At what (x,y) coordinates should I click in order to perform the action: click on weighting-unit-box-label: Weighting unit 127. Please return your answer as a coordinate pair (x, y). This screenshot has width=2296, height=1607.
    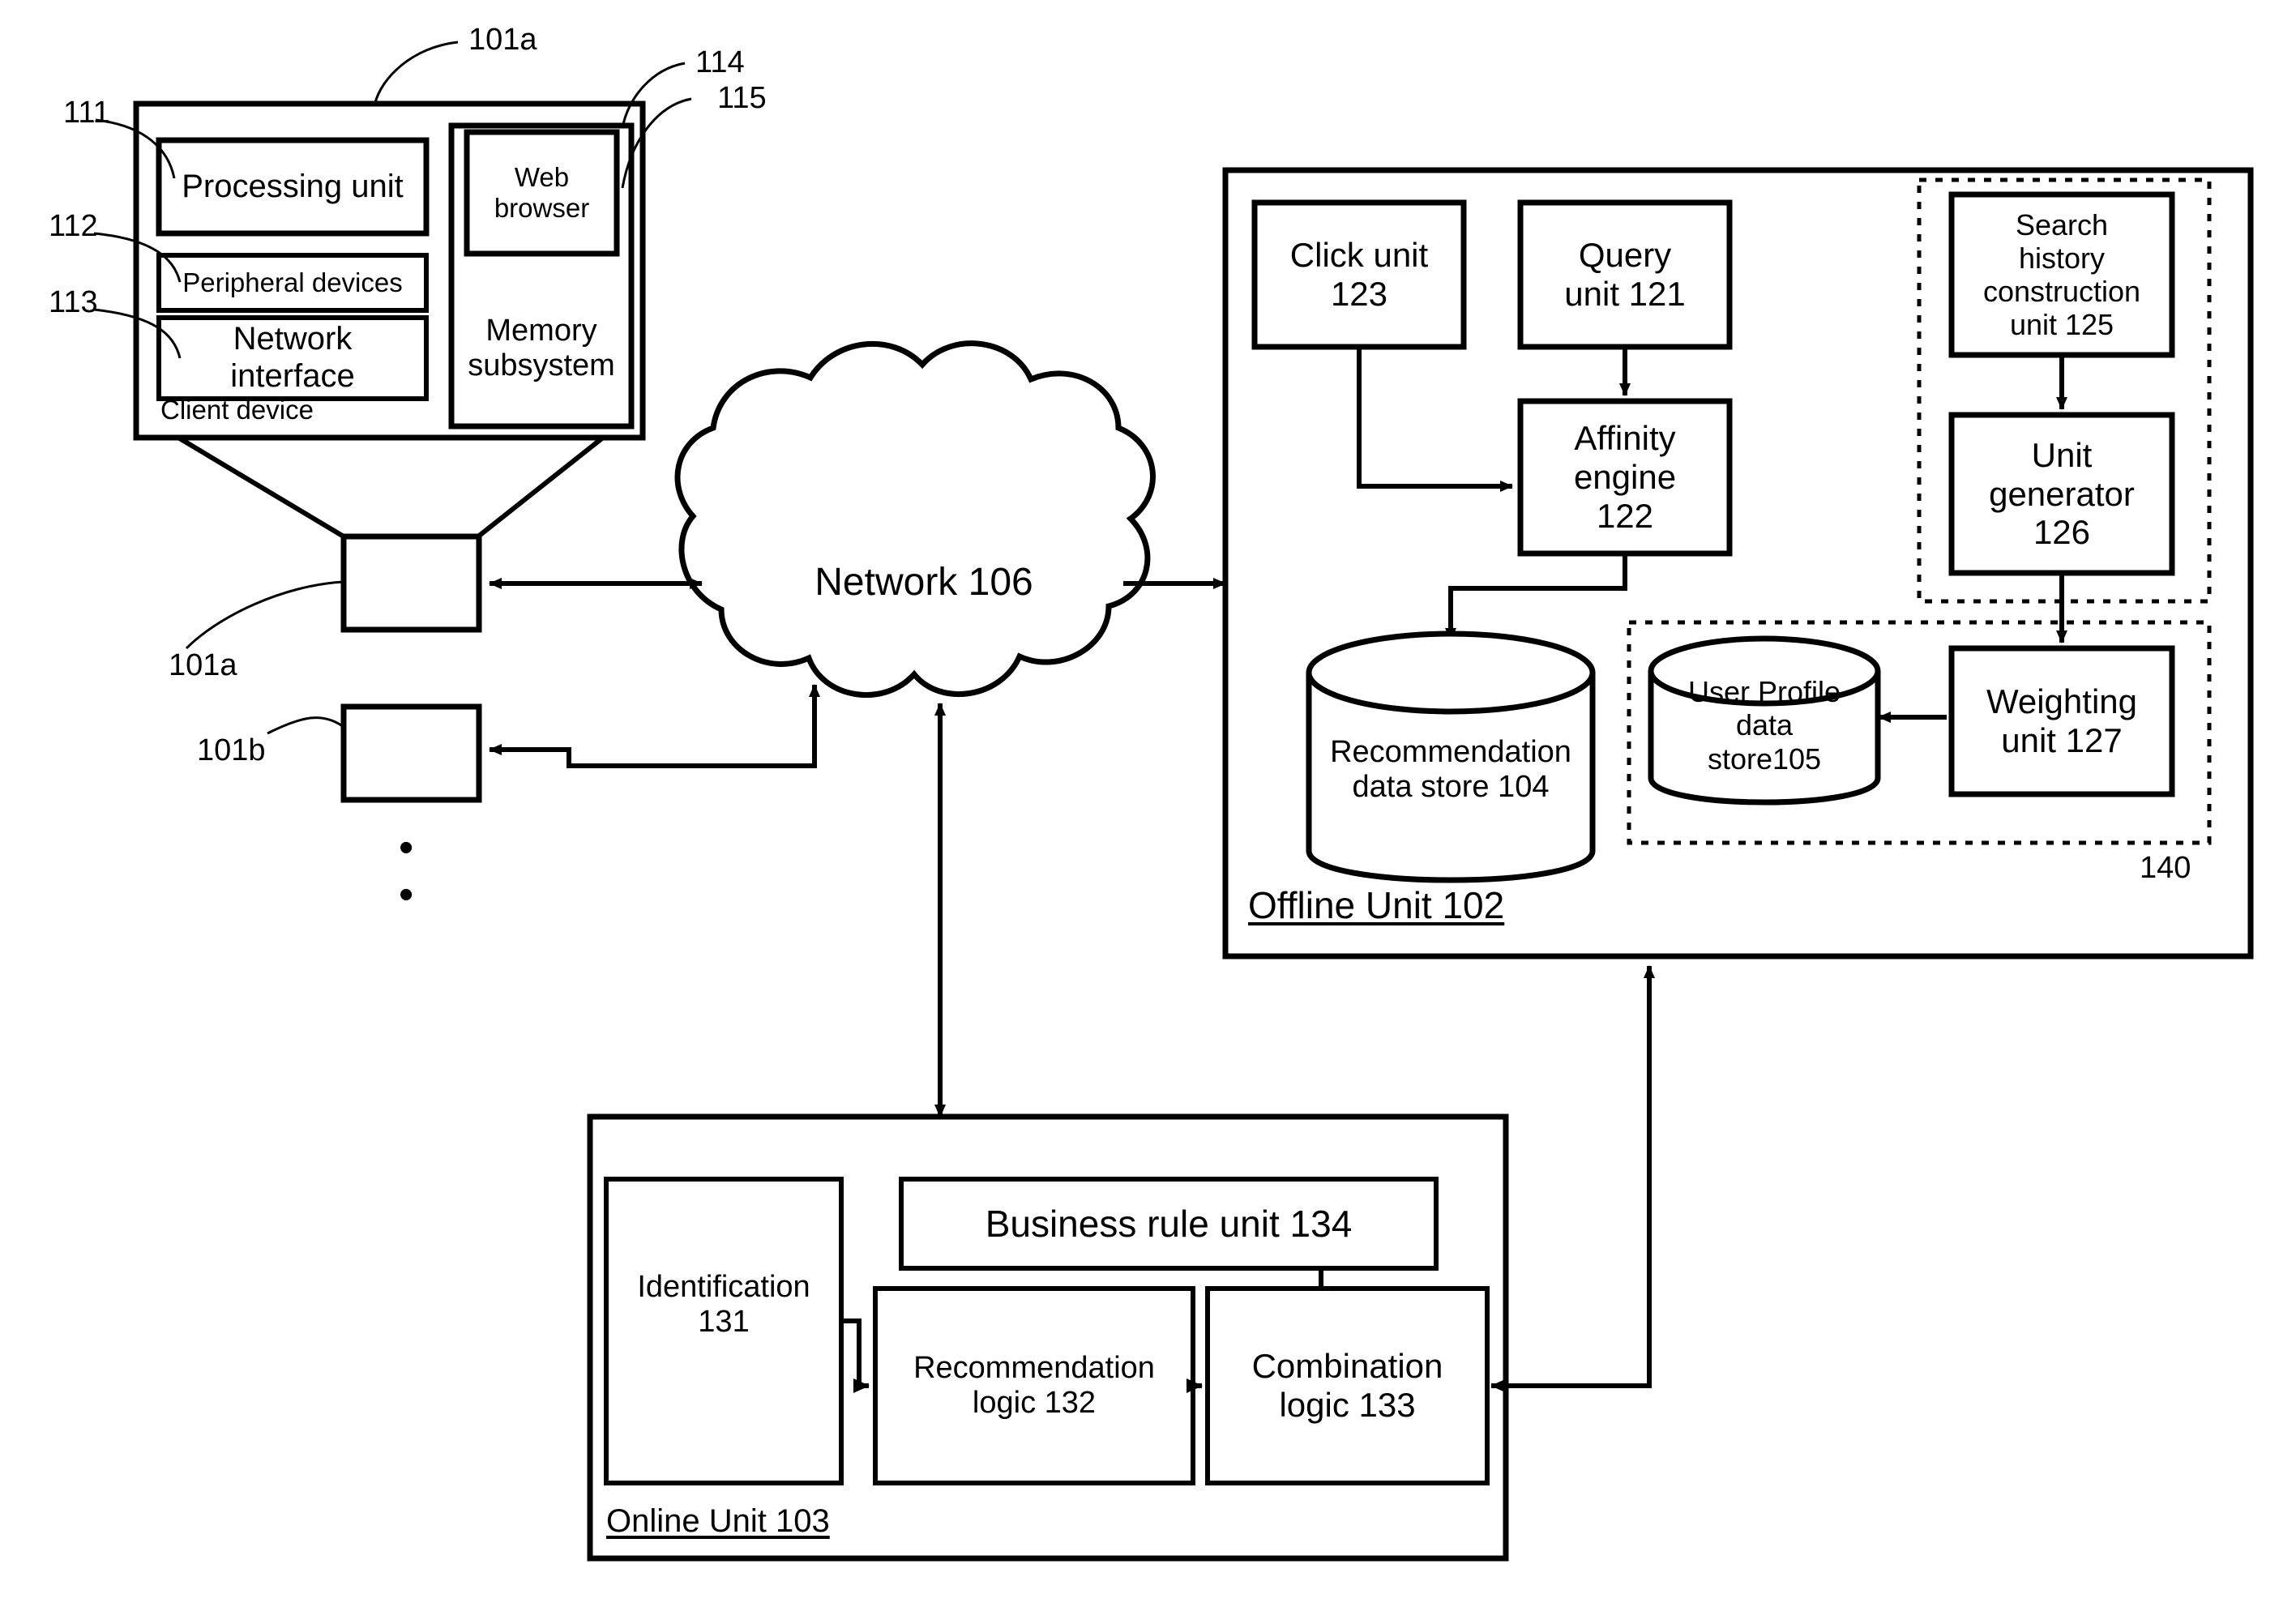
    Looking at the image, I should click on (2061, 720).